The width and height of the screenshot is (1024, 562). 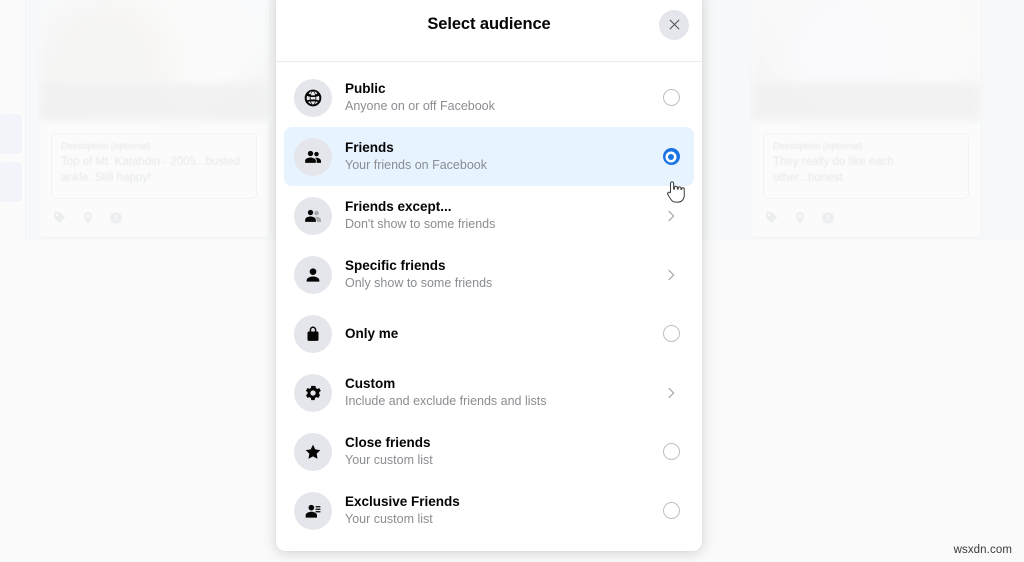 I want to click on star-icon, so click(x=313, y=451).